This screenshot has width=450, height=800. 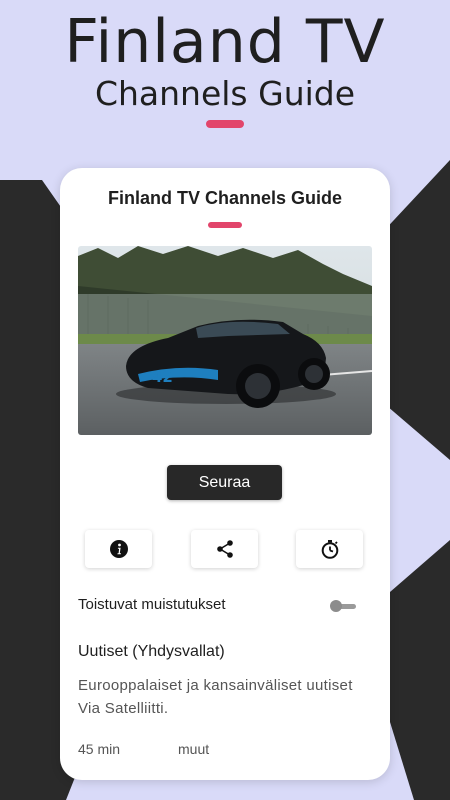 I want to click on card-accent-bar, so click(x=225, y=225).